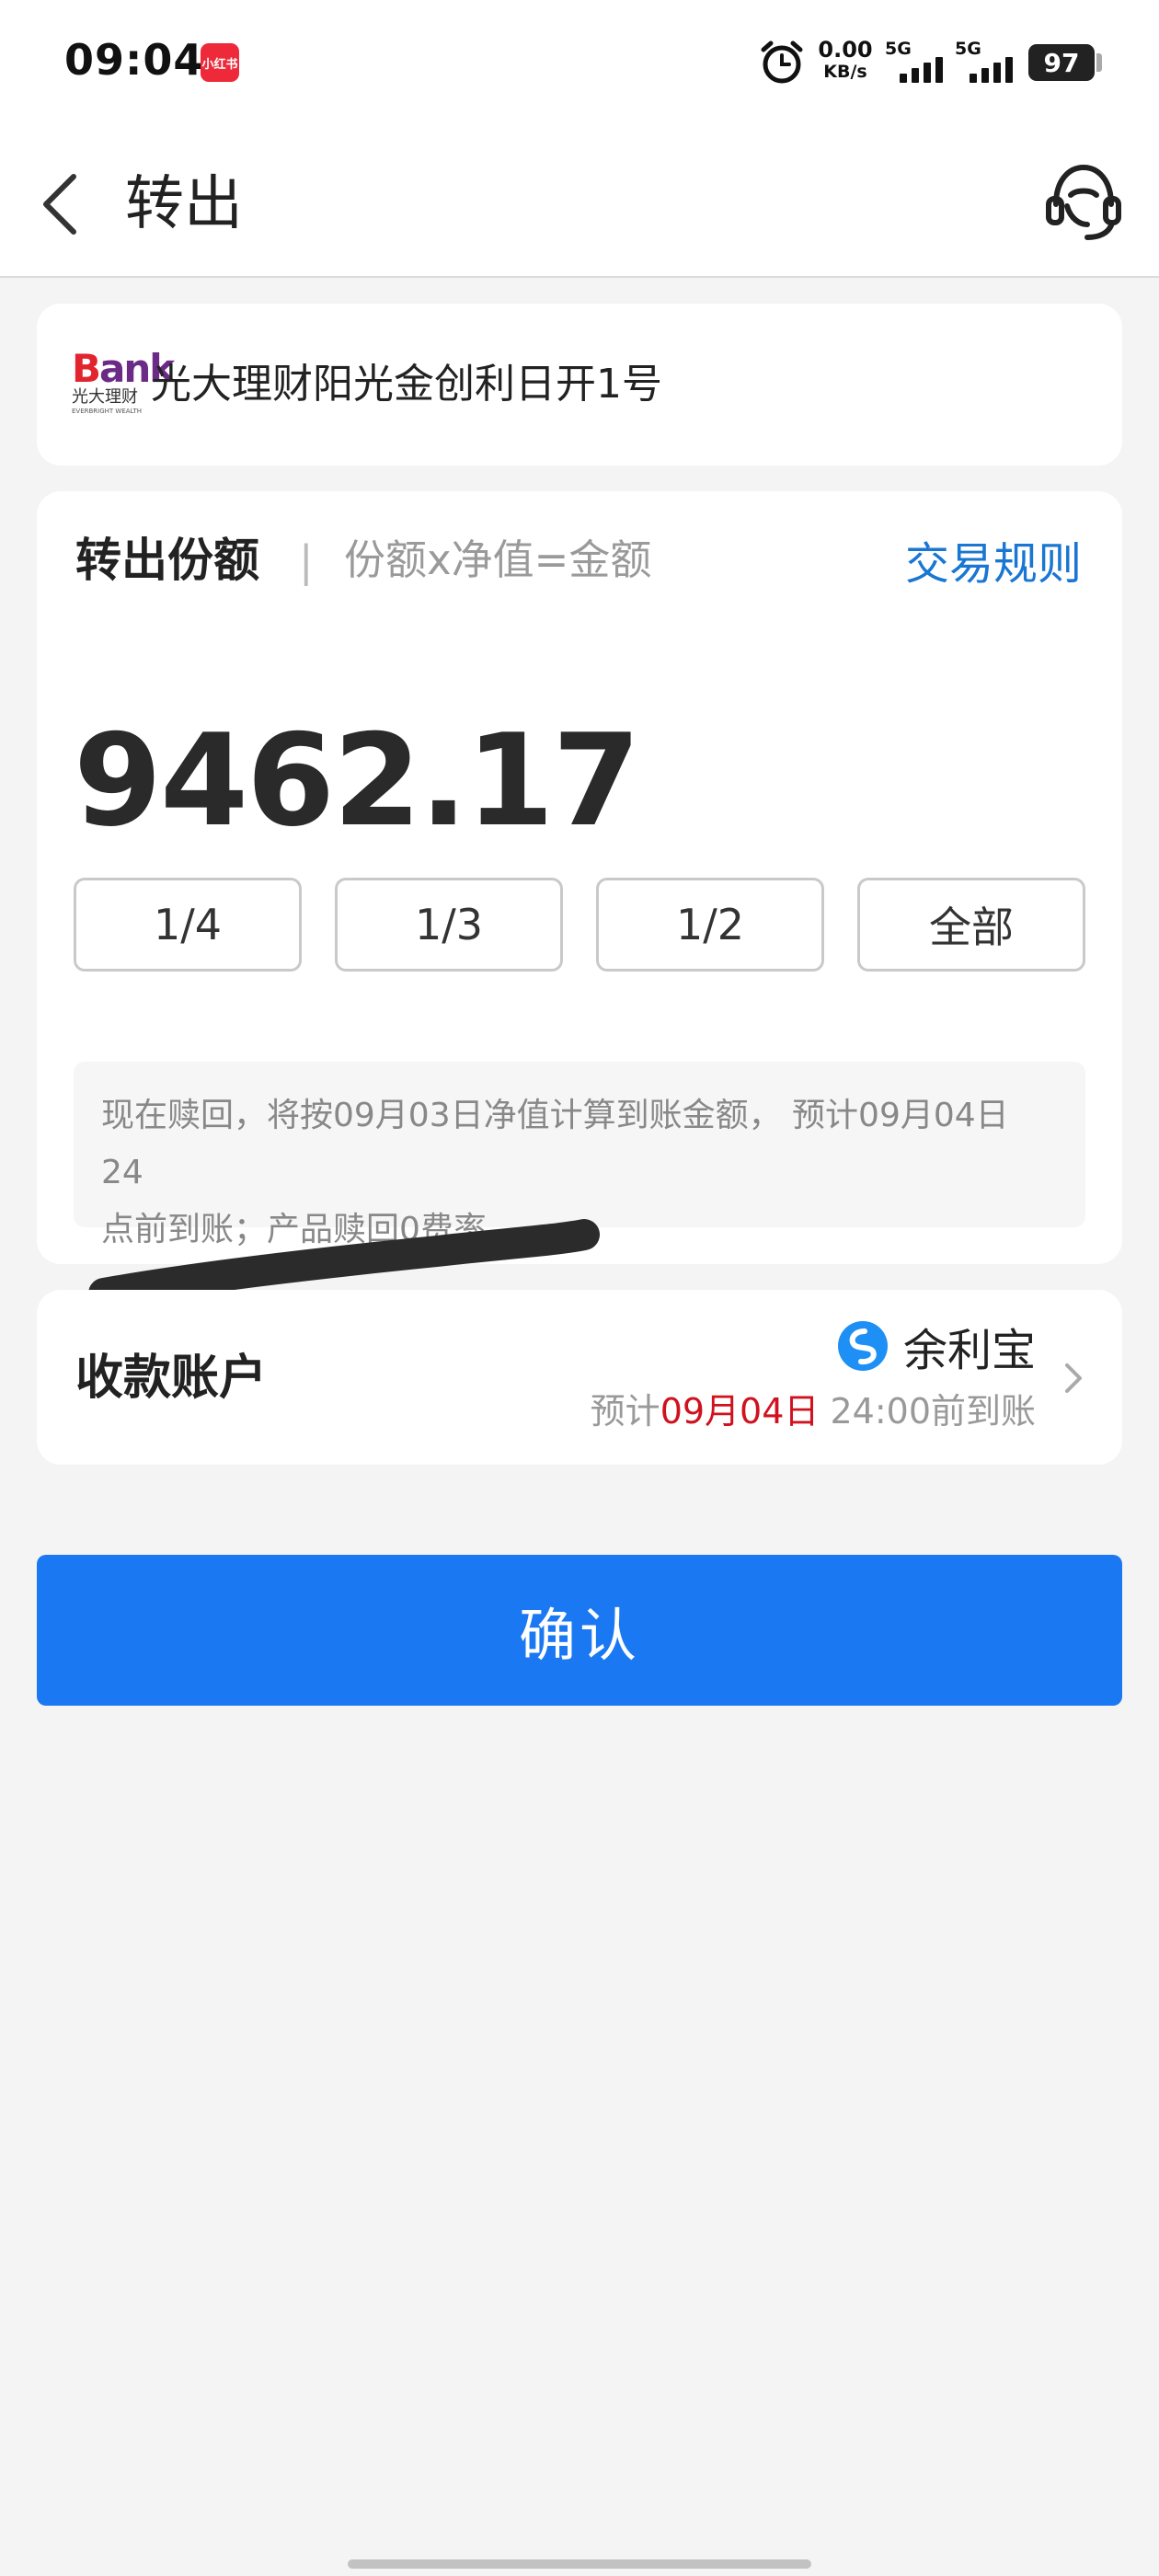  I want to click on xiaohongshu-app-icon: 小红书, so click(220, 62).